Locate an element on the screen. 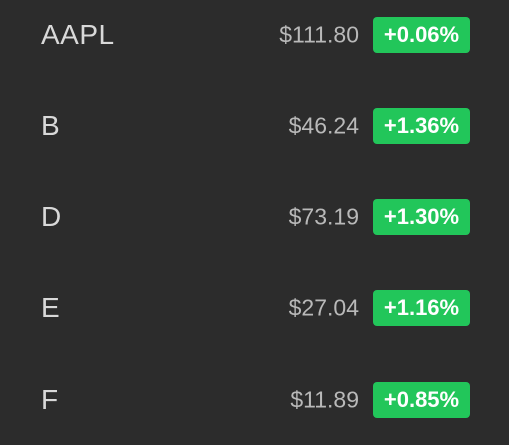  stock-symbol: F is located at coordinates (50, 399).